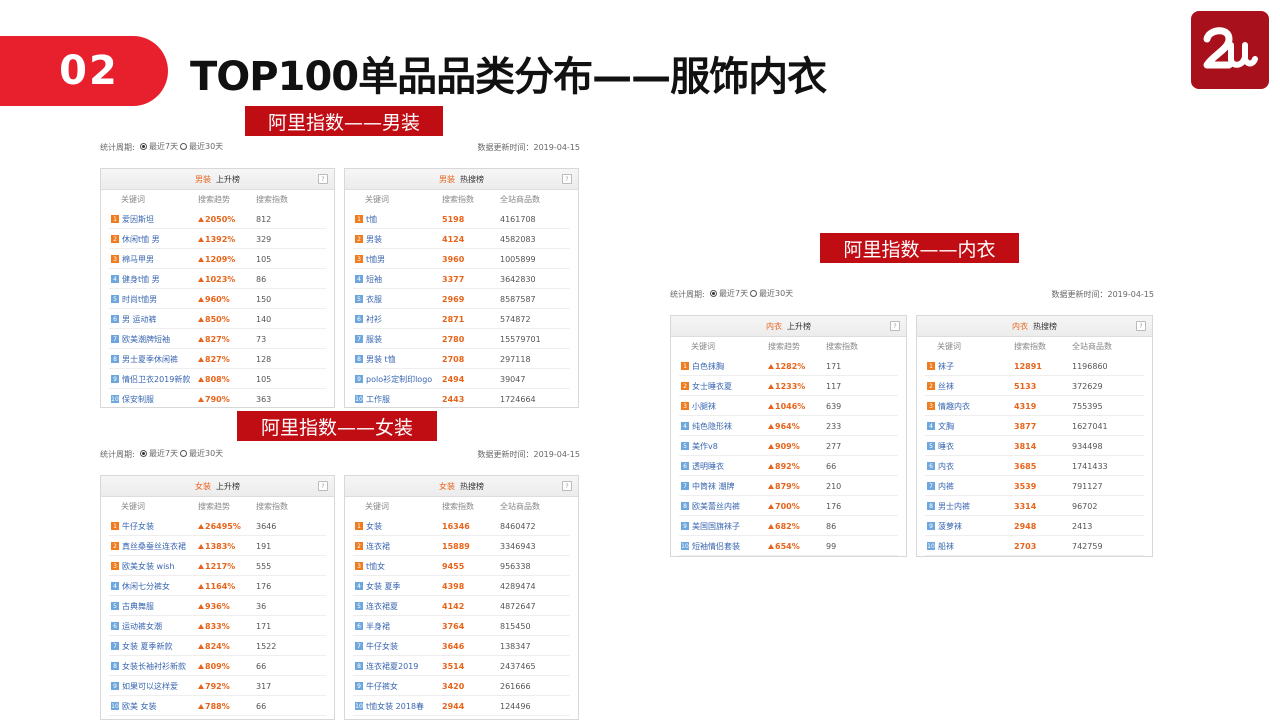  Describe the element at coordinates (139, 299) in the screenshot. I see `keyword-link: 时尚t恤男` at that location.